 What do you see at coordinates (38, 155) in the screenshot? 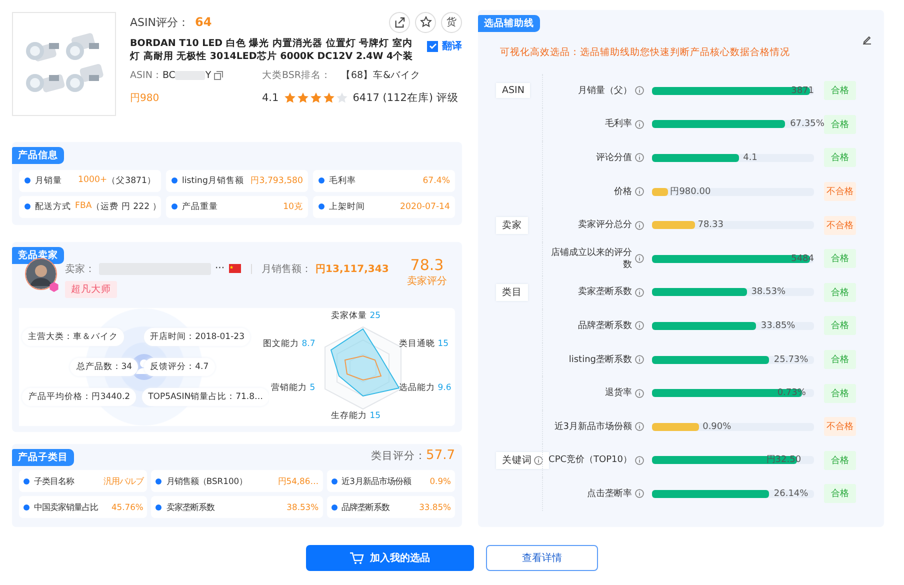
I see `section-tag: 产品信息` at bounding box center [38, 155].